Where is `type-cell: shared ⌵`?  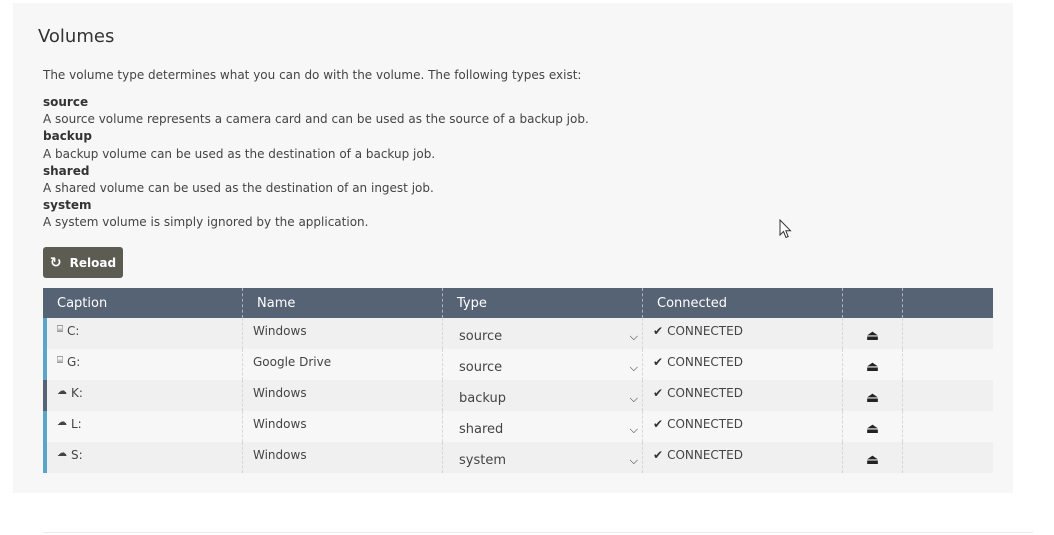 type-cell: shared ⌵ is located at coordinates (542, 426).